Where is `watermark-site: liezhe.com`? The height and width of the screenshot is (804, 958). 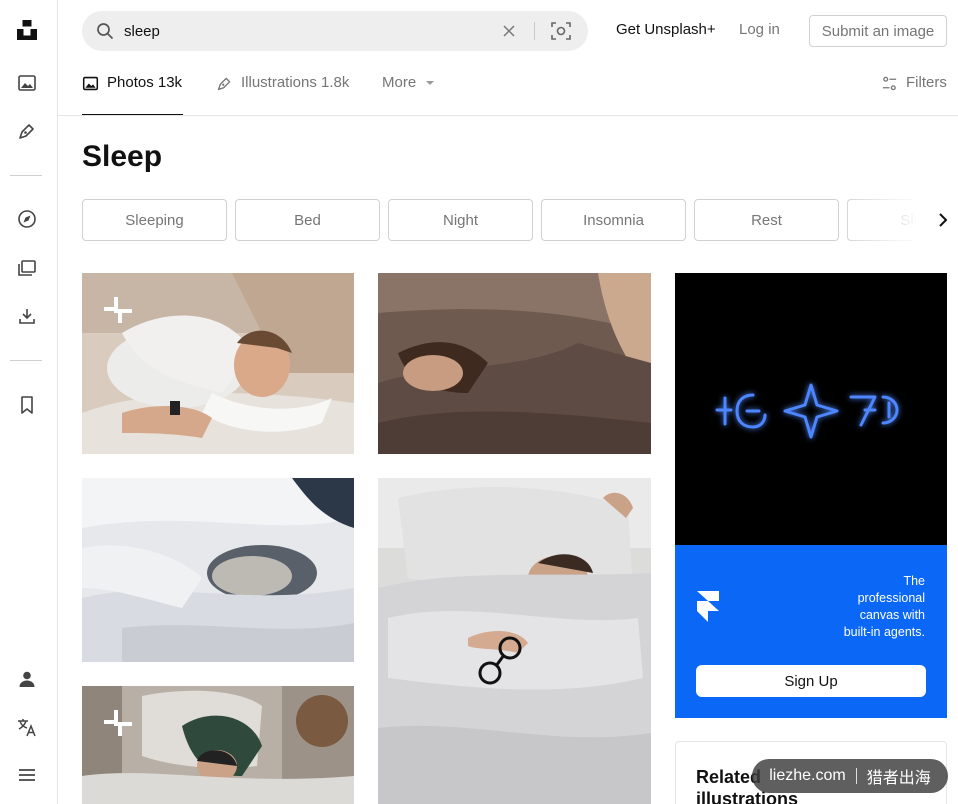 watermark-site: liezhe.com is located at coordinates (807, 775).